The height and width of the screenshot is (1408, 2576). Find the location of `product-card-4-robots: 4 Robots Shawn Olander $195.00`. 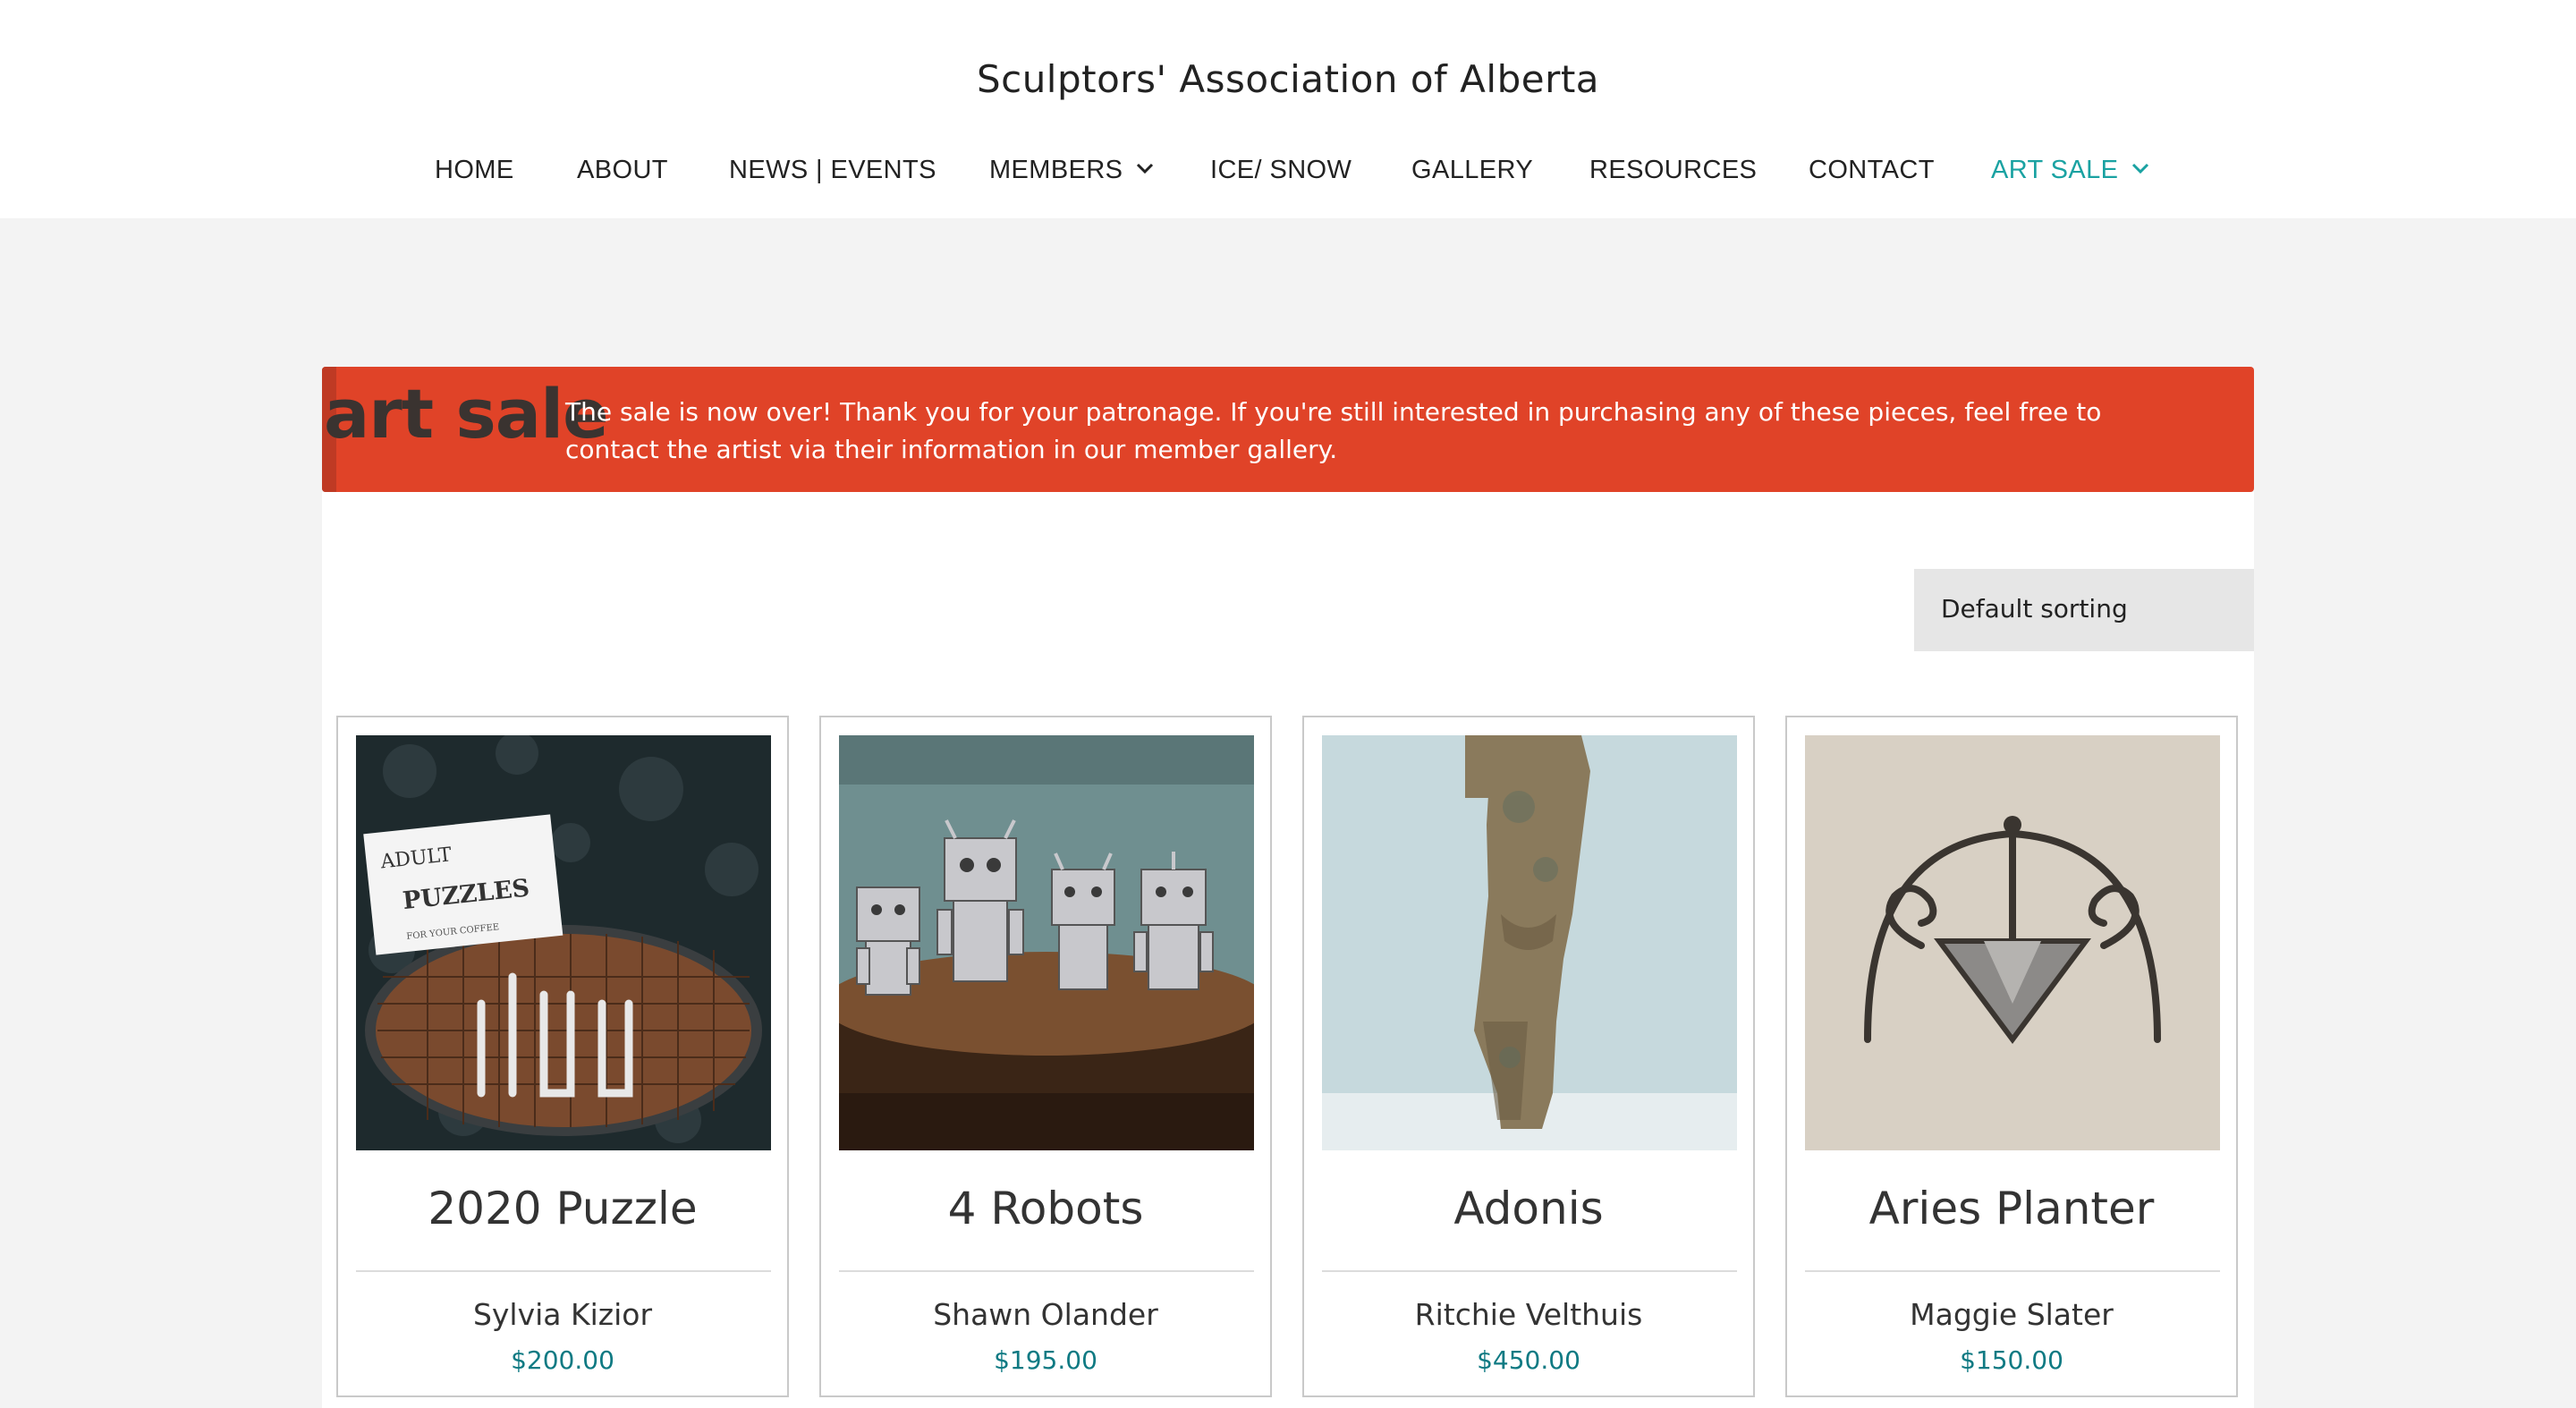

product-card-4-robots: 4 Robots Shawn Olander $195.00 is located at coordinates (1045, 1057).